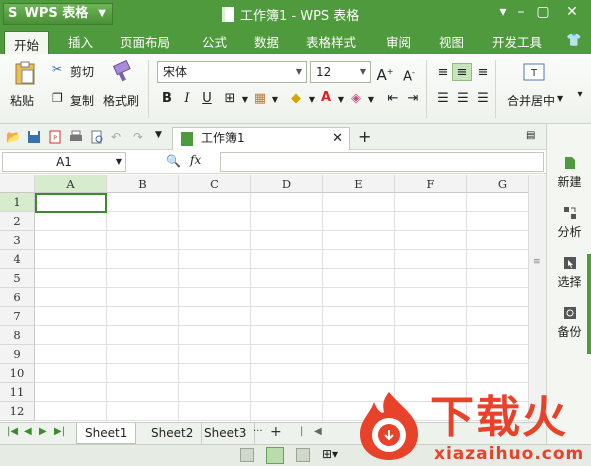  What do you see at coordinates (340, 72) in the screenshot?
I see `font-size-select: 12 ▼` at bounding box center [340, 72].